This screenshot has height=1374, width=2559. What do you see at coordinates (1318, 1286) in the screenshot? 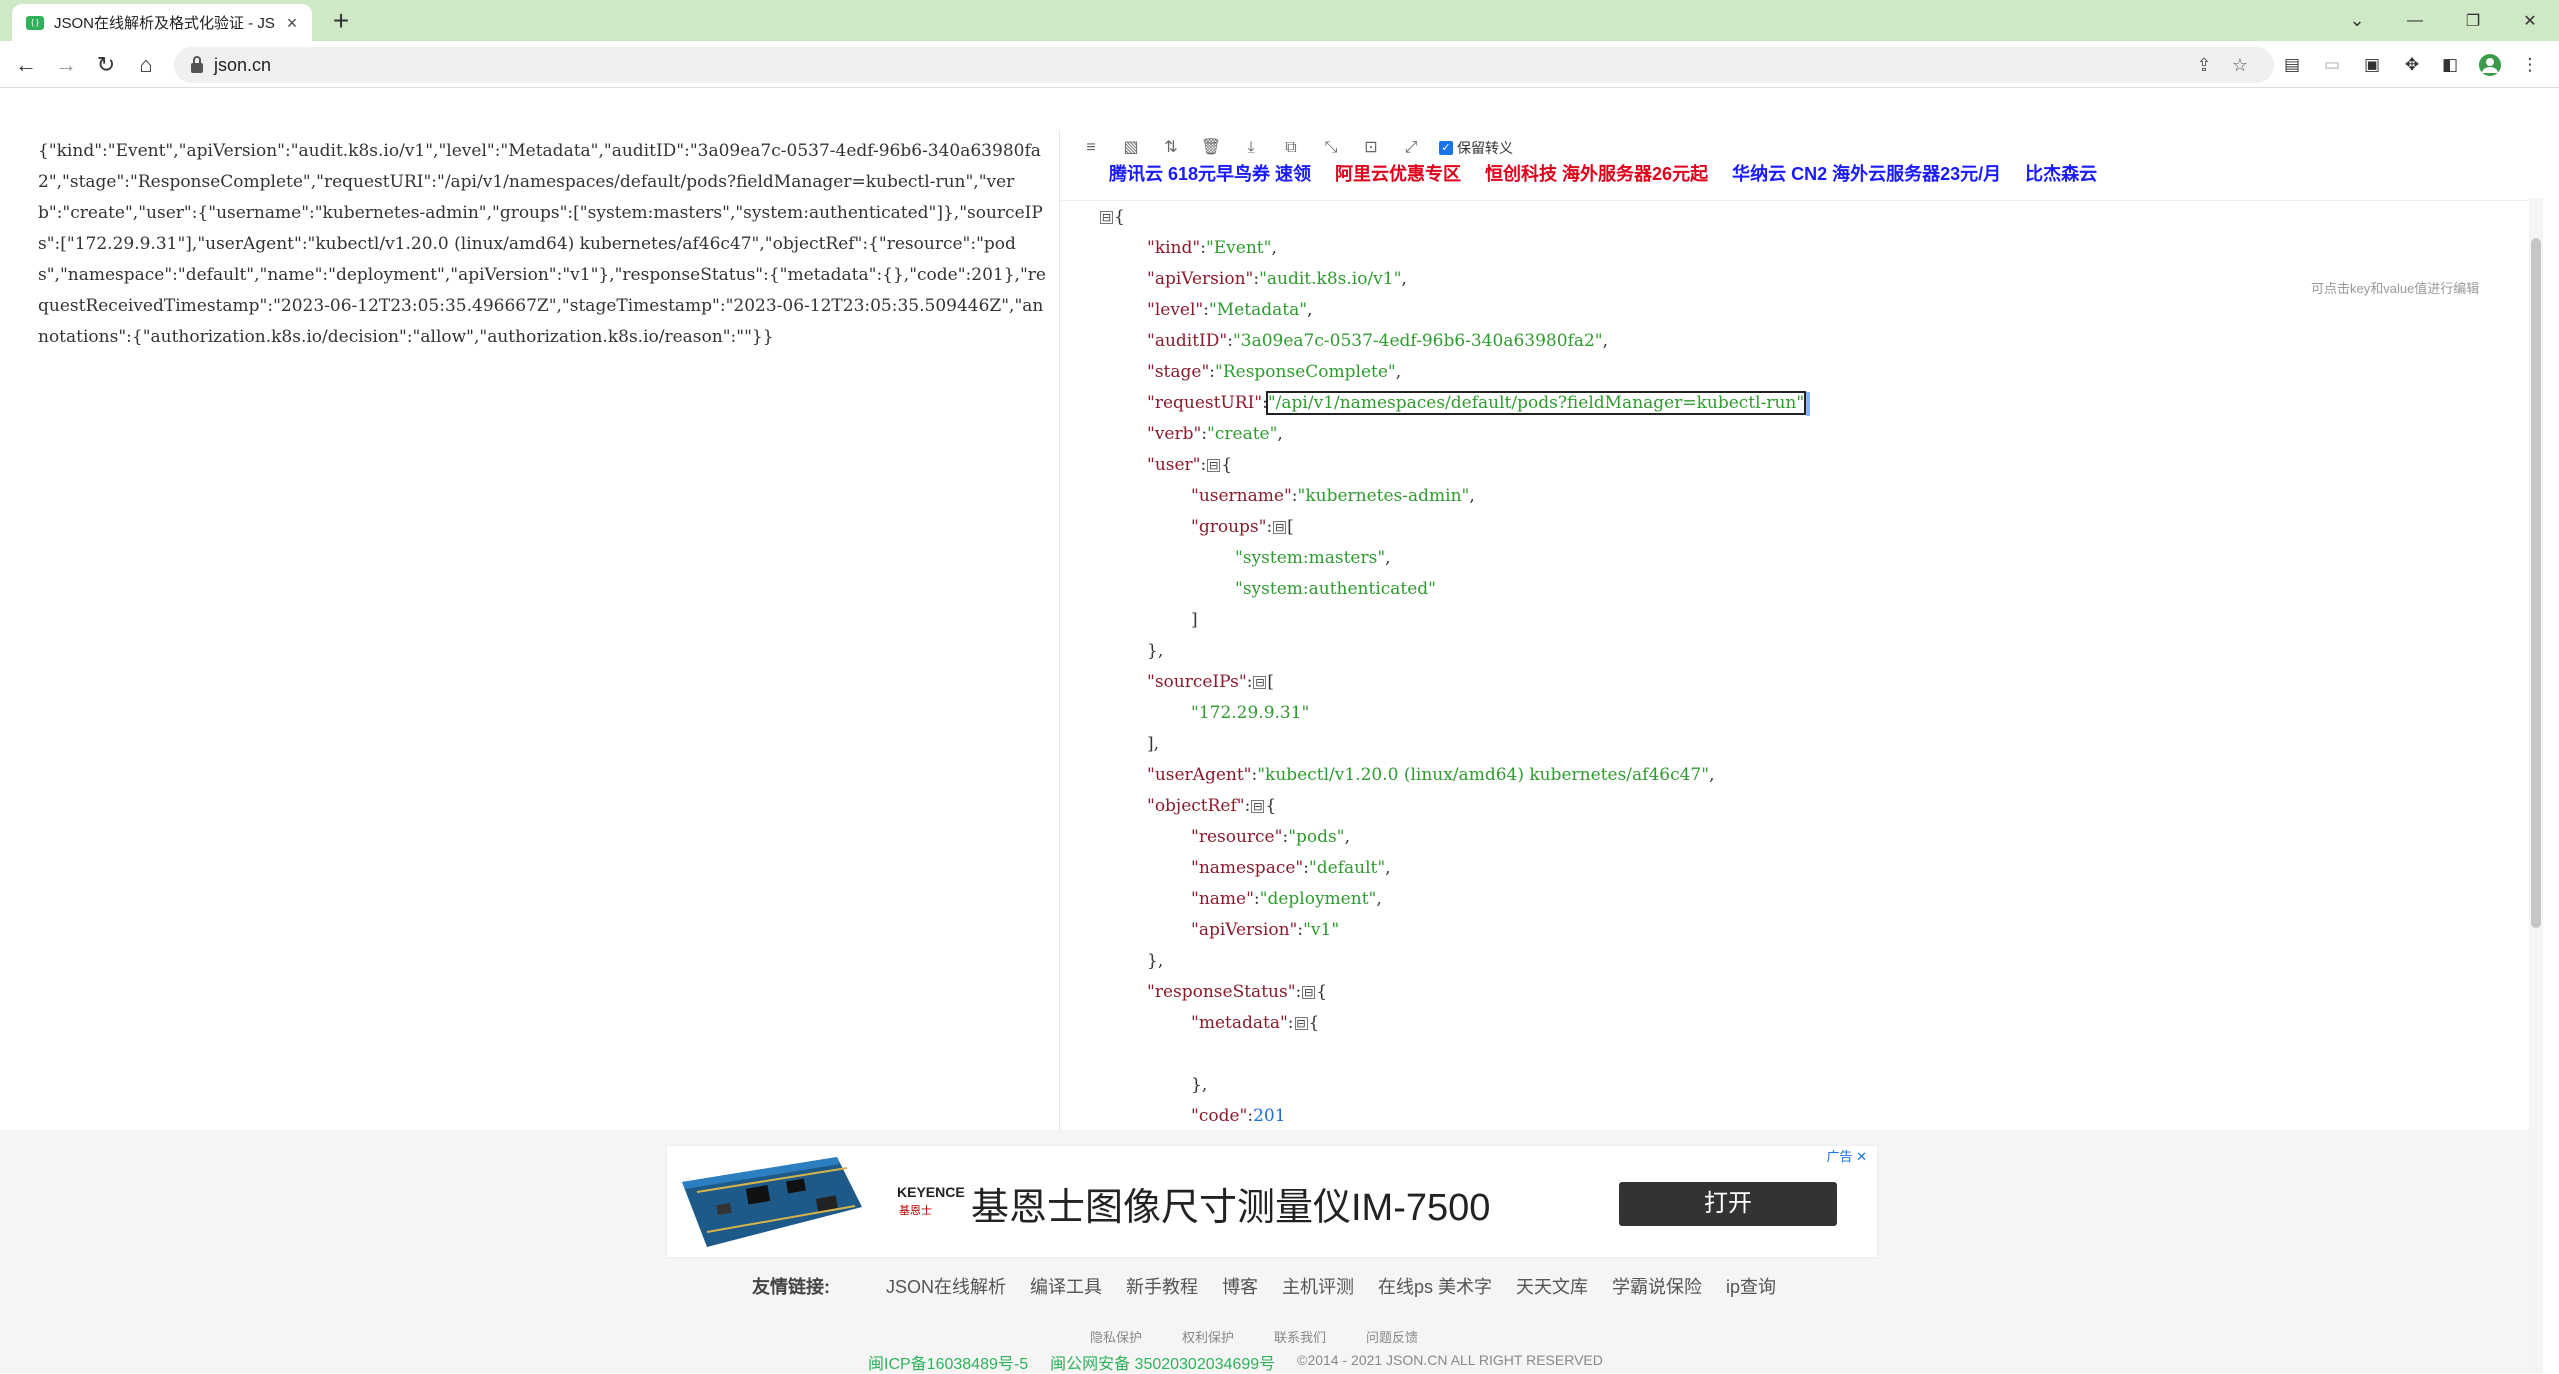
I see `friend-link: 主机评测` at bounding box center [1318, 1286].